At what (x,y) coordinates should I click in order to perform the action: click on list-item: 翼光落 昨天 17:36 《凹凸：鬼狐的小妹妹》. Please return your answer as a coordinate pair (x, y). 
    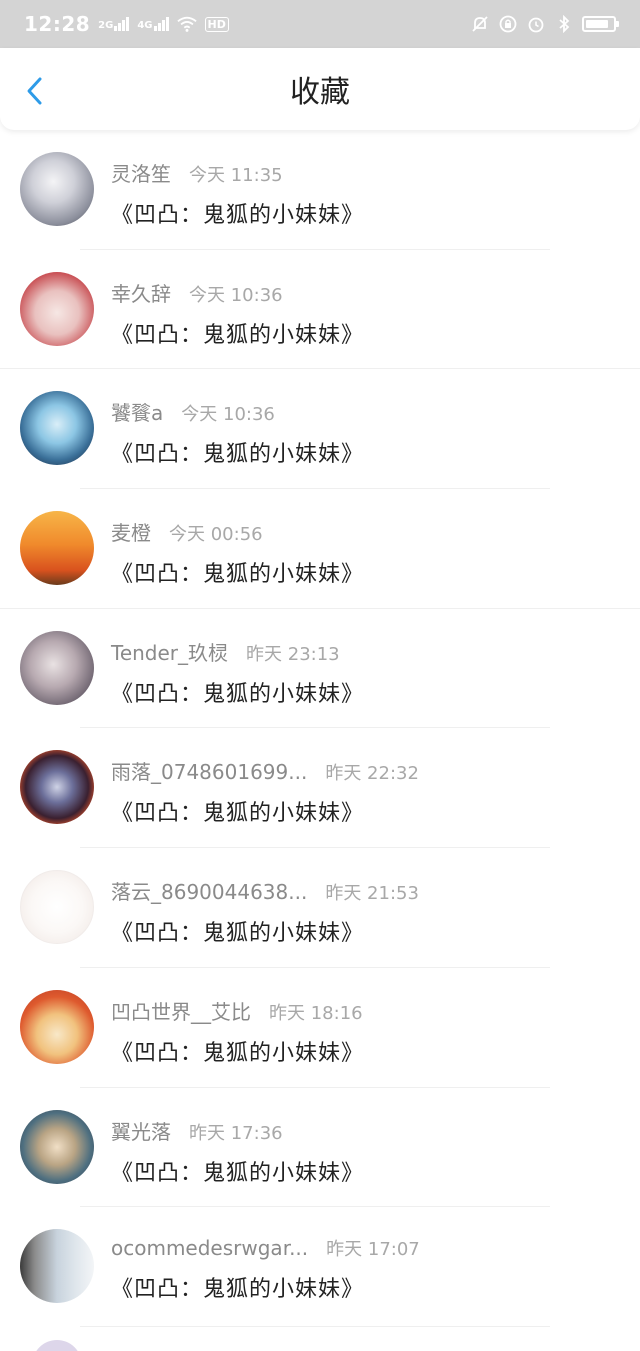
    Looking at the image, I should click on (320, 1148).